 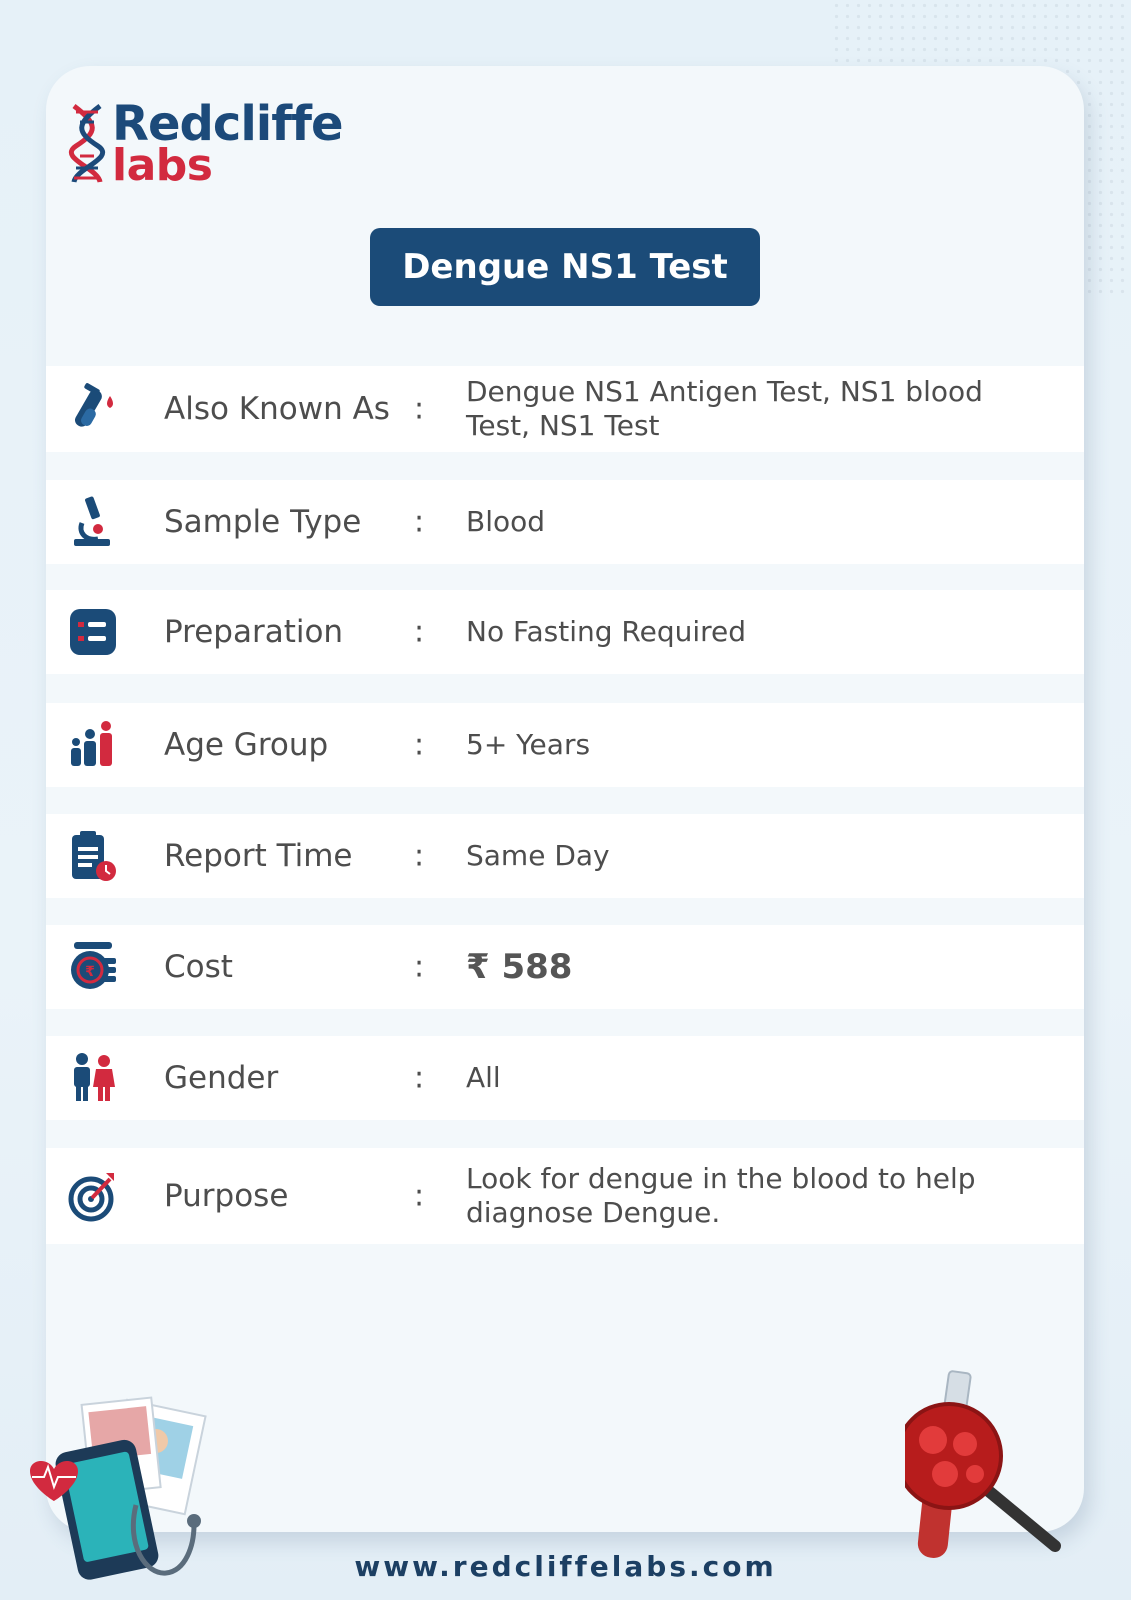 I want to click on row-value: All, so click(x=483, y=1077).